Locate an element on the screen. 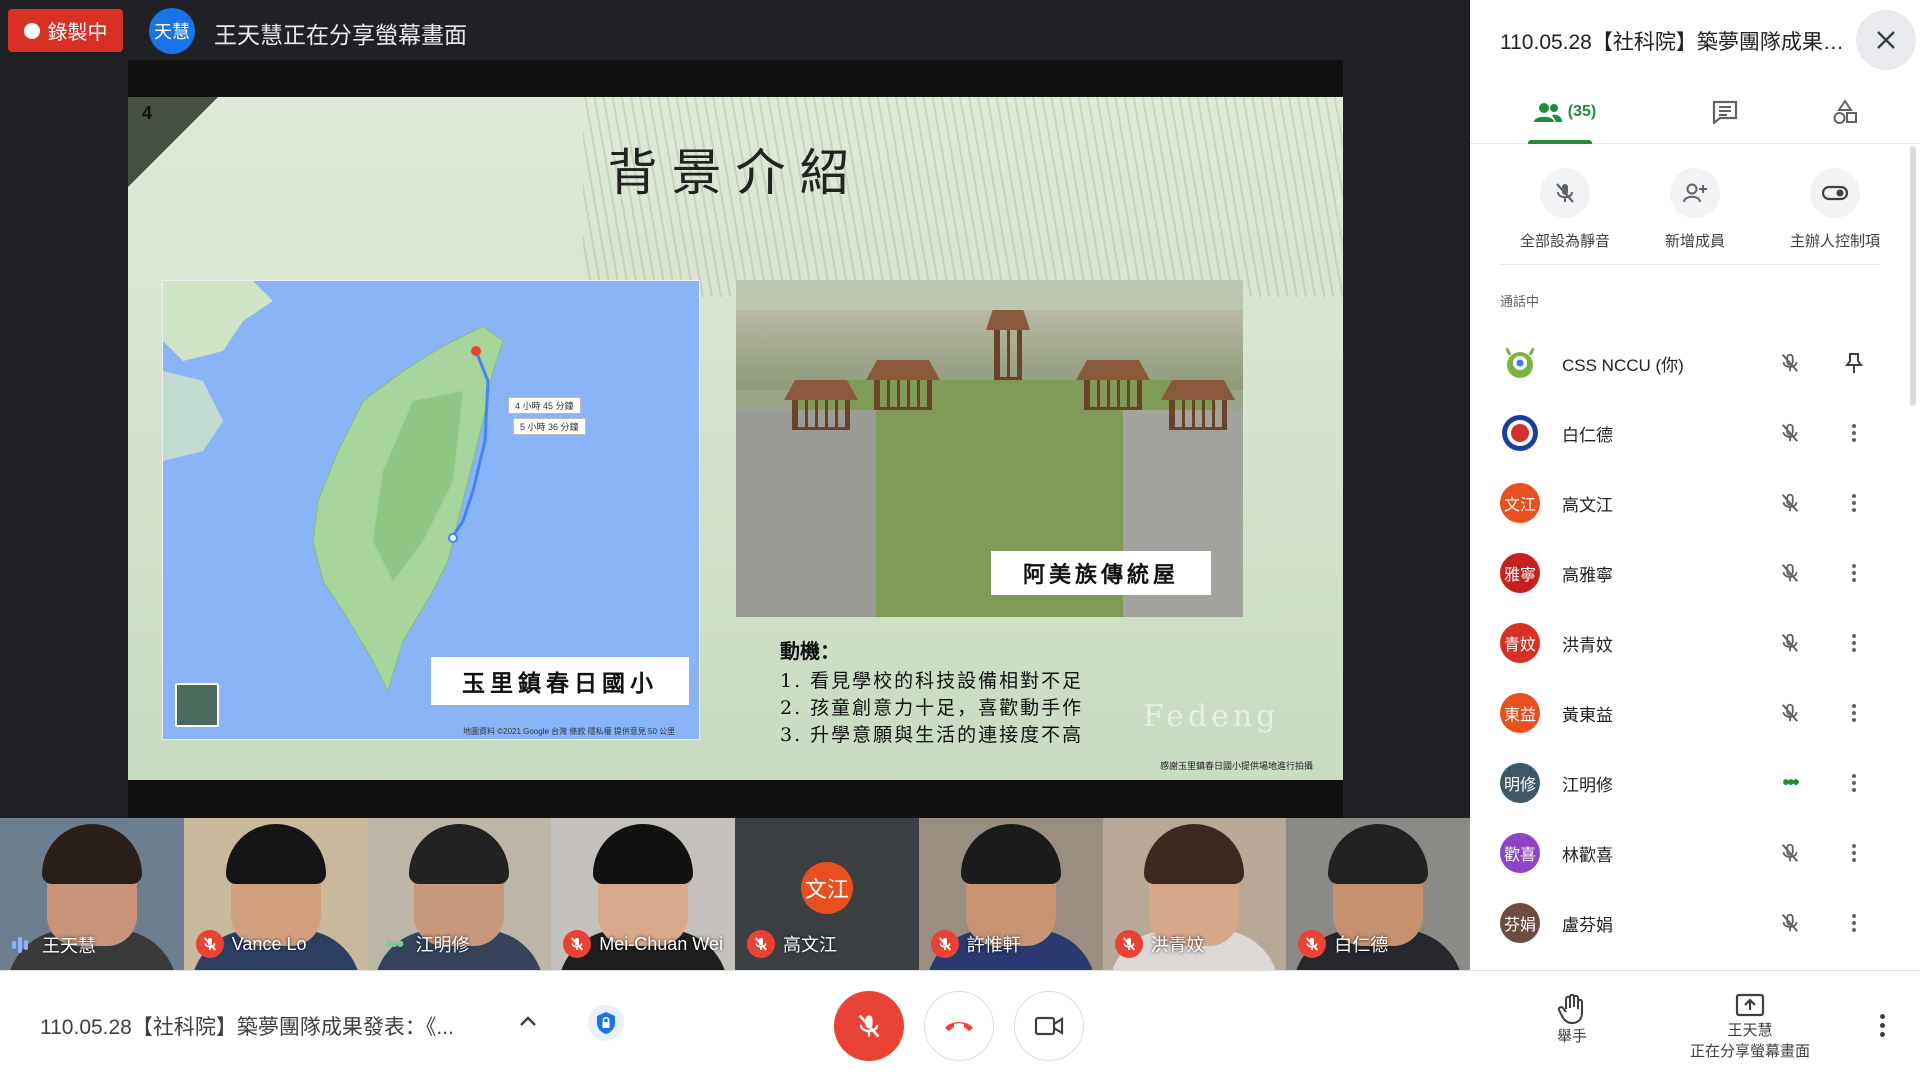 The width and height of the screenshot is (1920, 1080). activities-icon is located at coordinates (1845, 111).